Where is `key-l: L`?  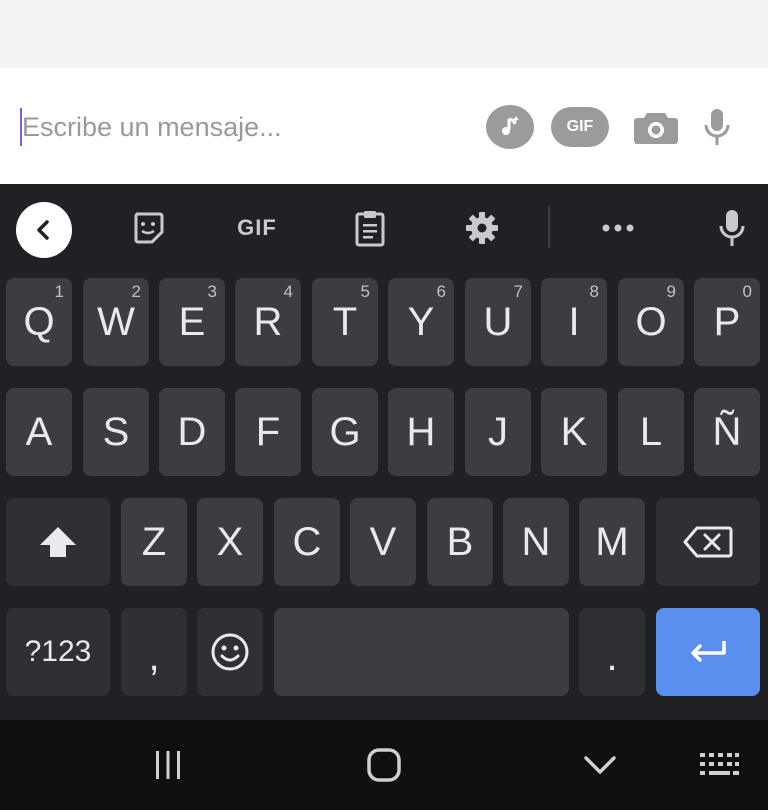 key-l: L is located at coordinates (651, 432).